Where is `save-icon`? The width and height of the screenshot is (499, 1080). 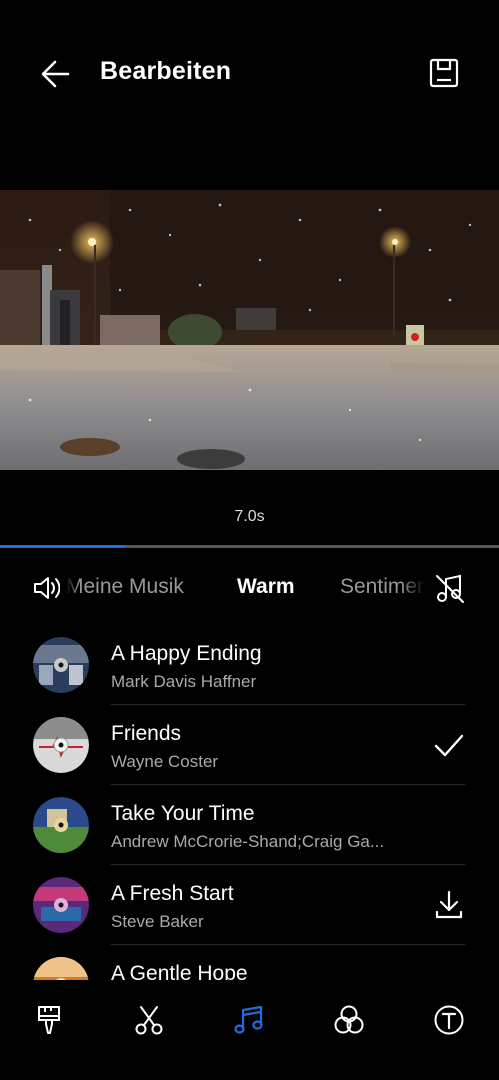
save-icon is located at coordinates (444, 73).